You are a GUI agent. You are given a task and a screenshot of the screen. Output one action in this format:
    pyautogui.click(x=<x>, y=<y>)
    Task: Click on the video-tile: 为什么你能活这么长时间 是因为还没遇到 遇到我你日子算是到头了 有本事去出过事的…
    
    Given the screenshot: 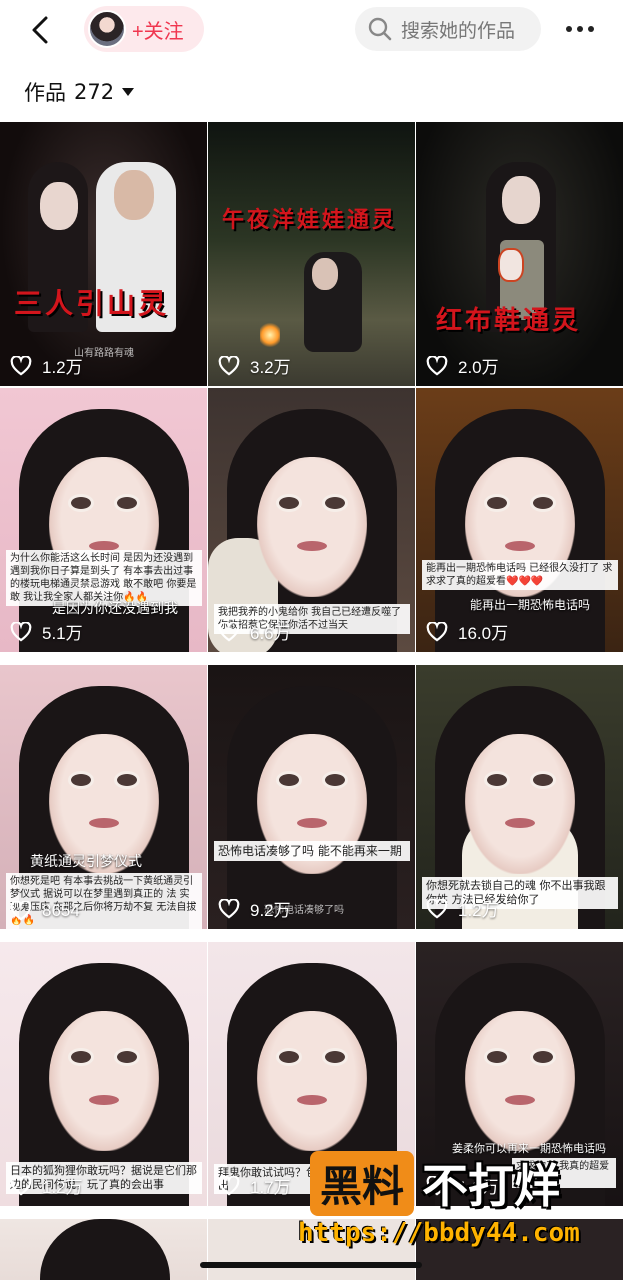 What is the action you would take?
    pyautogui.click(x=103, y=520)
    